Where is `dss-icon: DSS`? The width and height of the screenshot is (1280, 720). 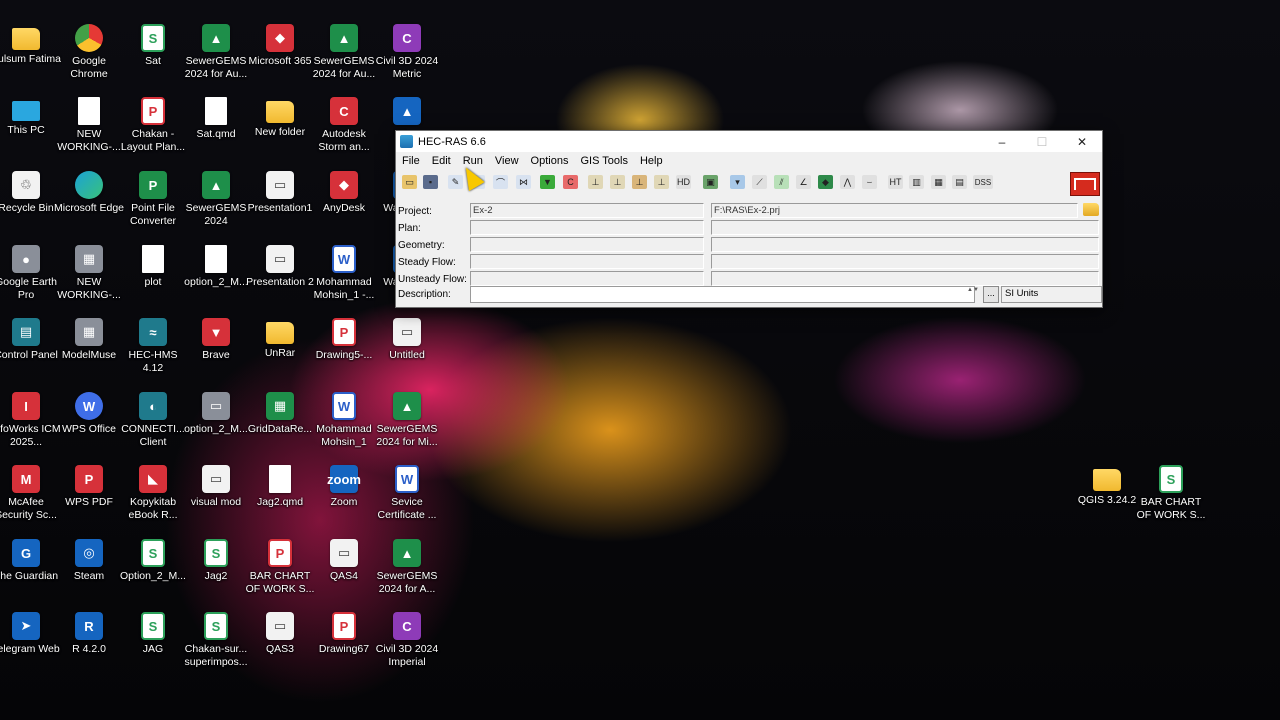
dss-icon: DSS is located at coordinates (983, 182).